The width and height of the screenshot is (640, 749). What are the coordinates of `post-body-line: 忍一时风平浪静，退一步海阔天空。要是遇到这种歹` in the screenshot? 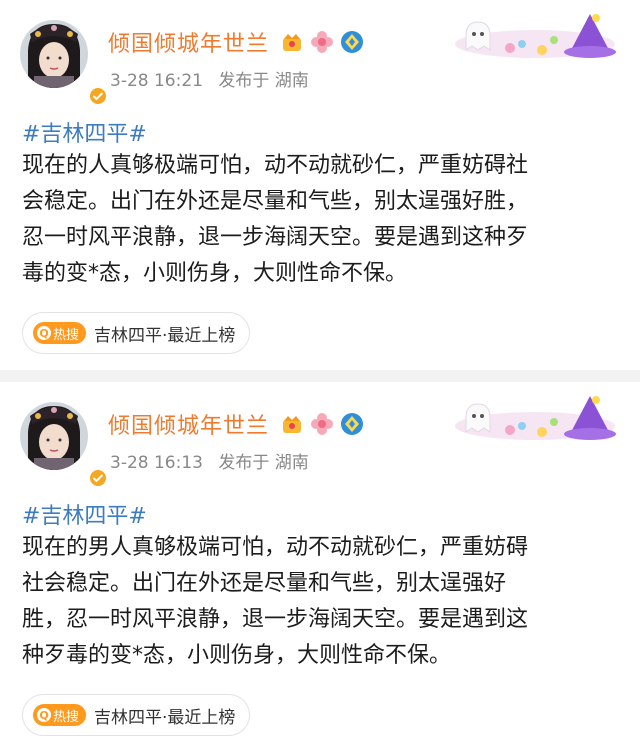 It's located at (275, 237).